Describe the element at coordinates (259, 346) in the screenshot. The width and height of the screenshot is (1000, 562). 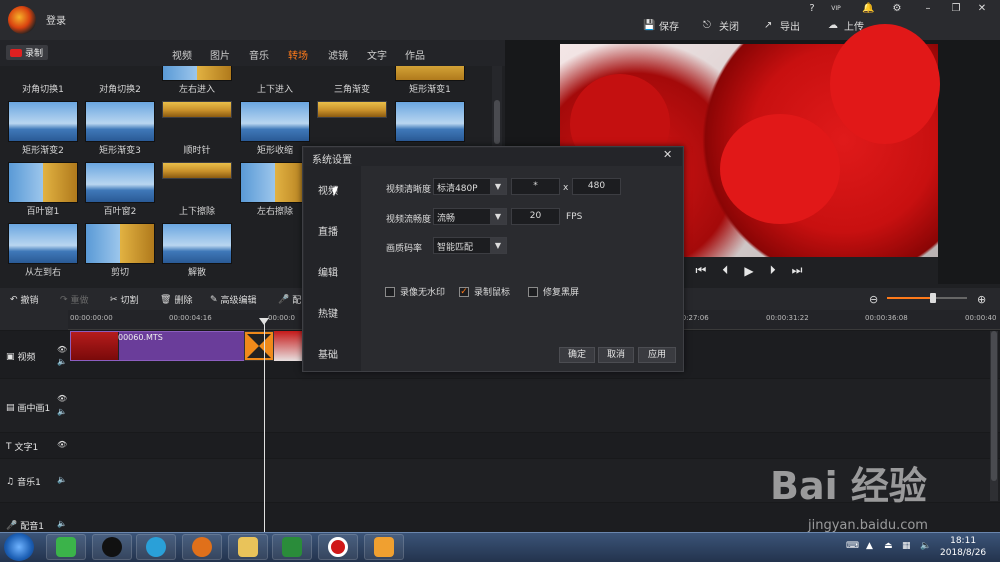
I see `transition-marker` at that location.